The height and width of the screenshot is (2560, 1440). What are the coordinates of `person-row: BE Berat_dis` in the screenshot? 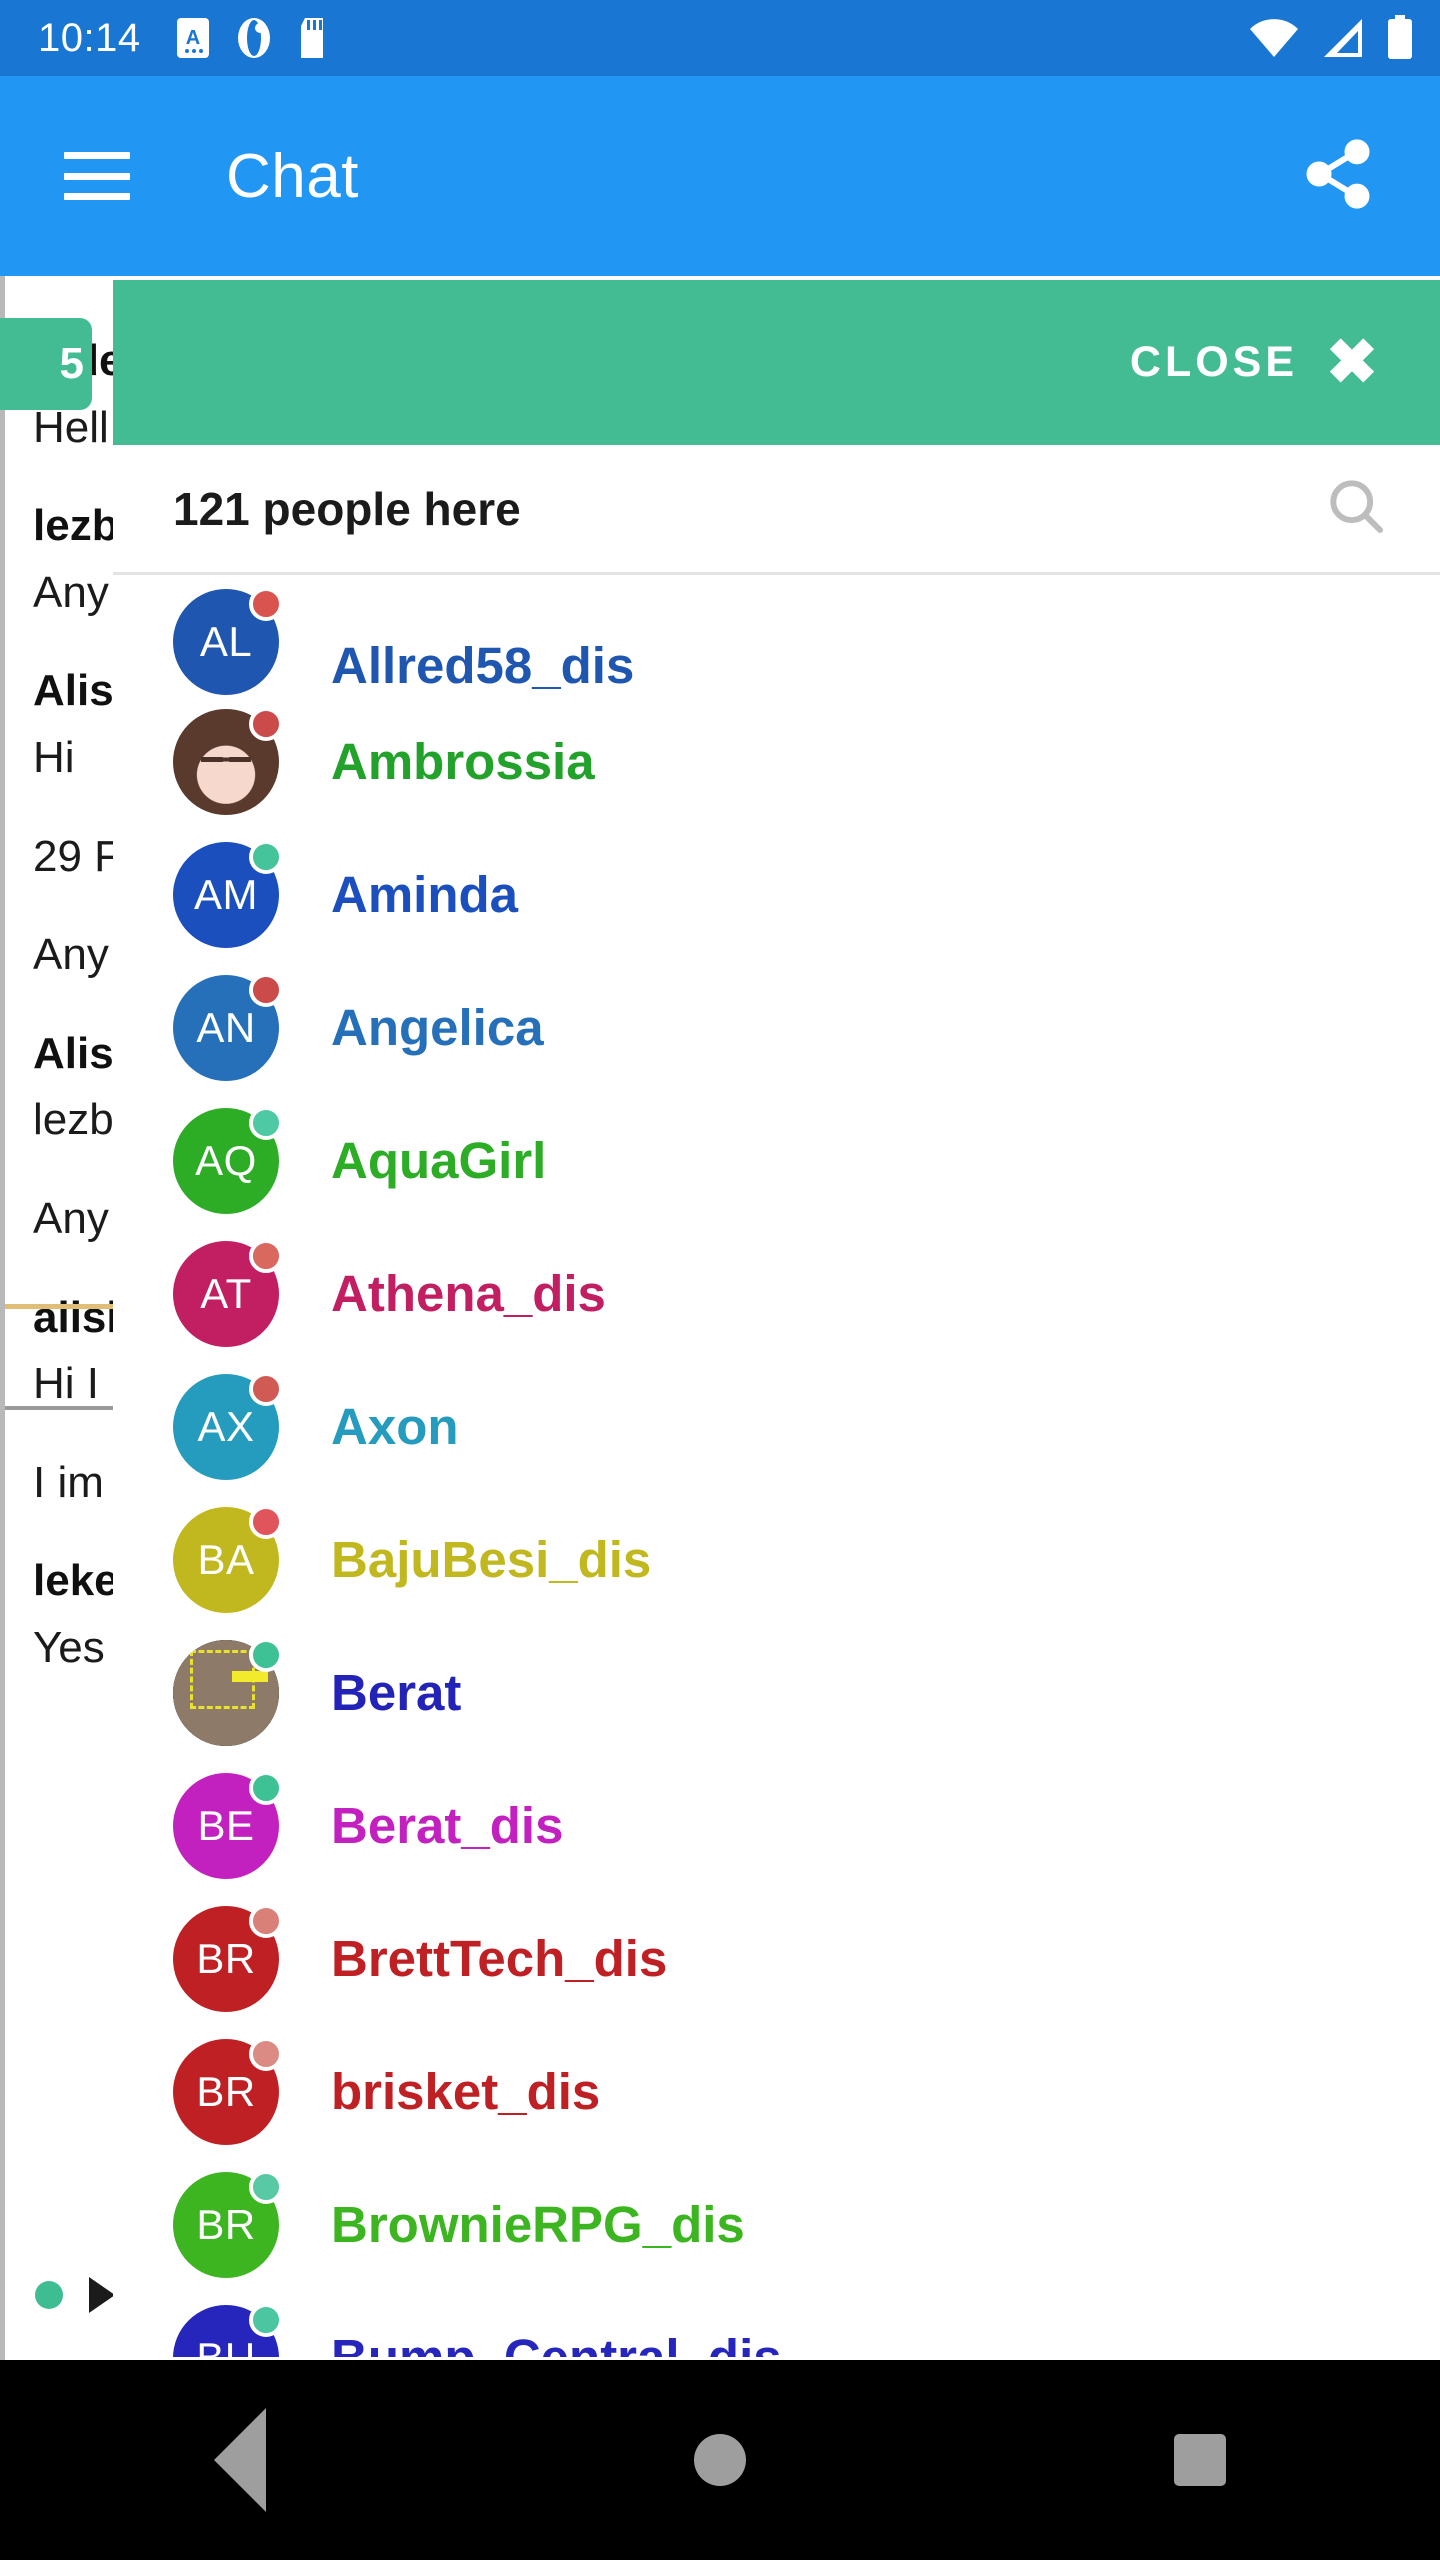 It's located at (776, 1825).